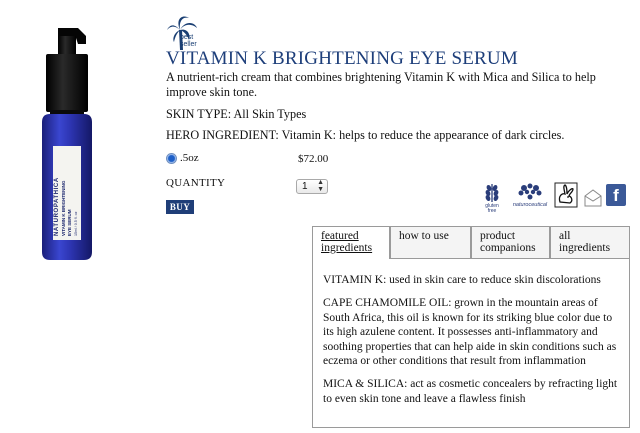  I want to click on quantity-label: QUANTITY, so click(196, 183).